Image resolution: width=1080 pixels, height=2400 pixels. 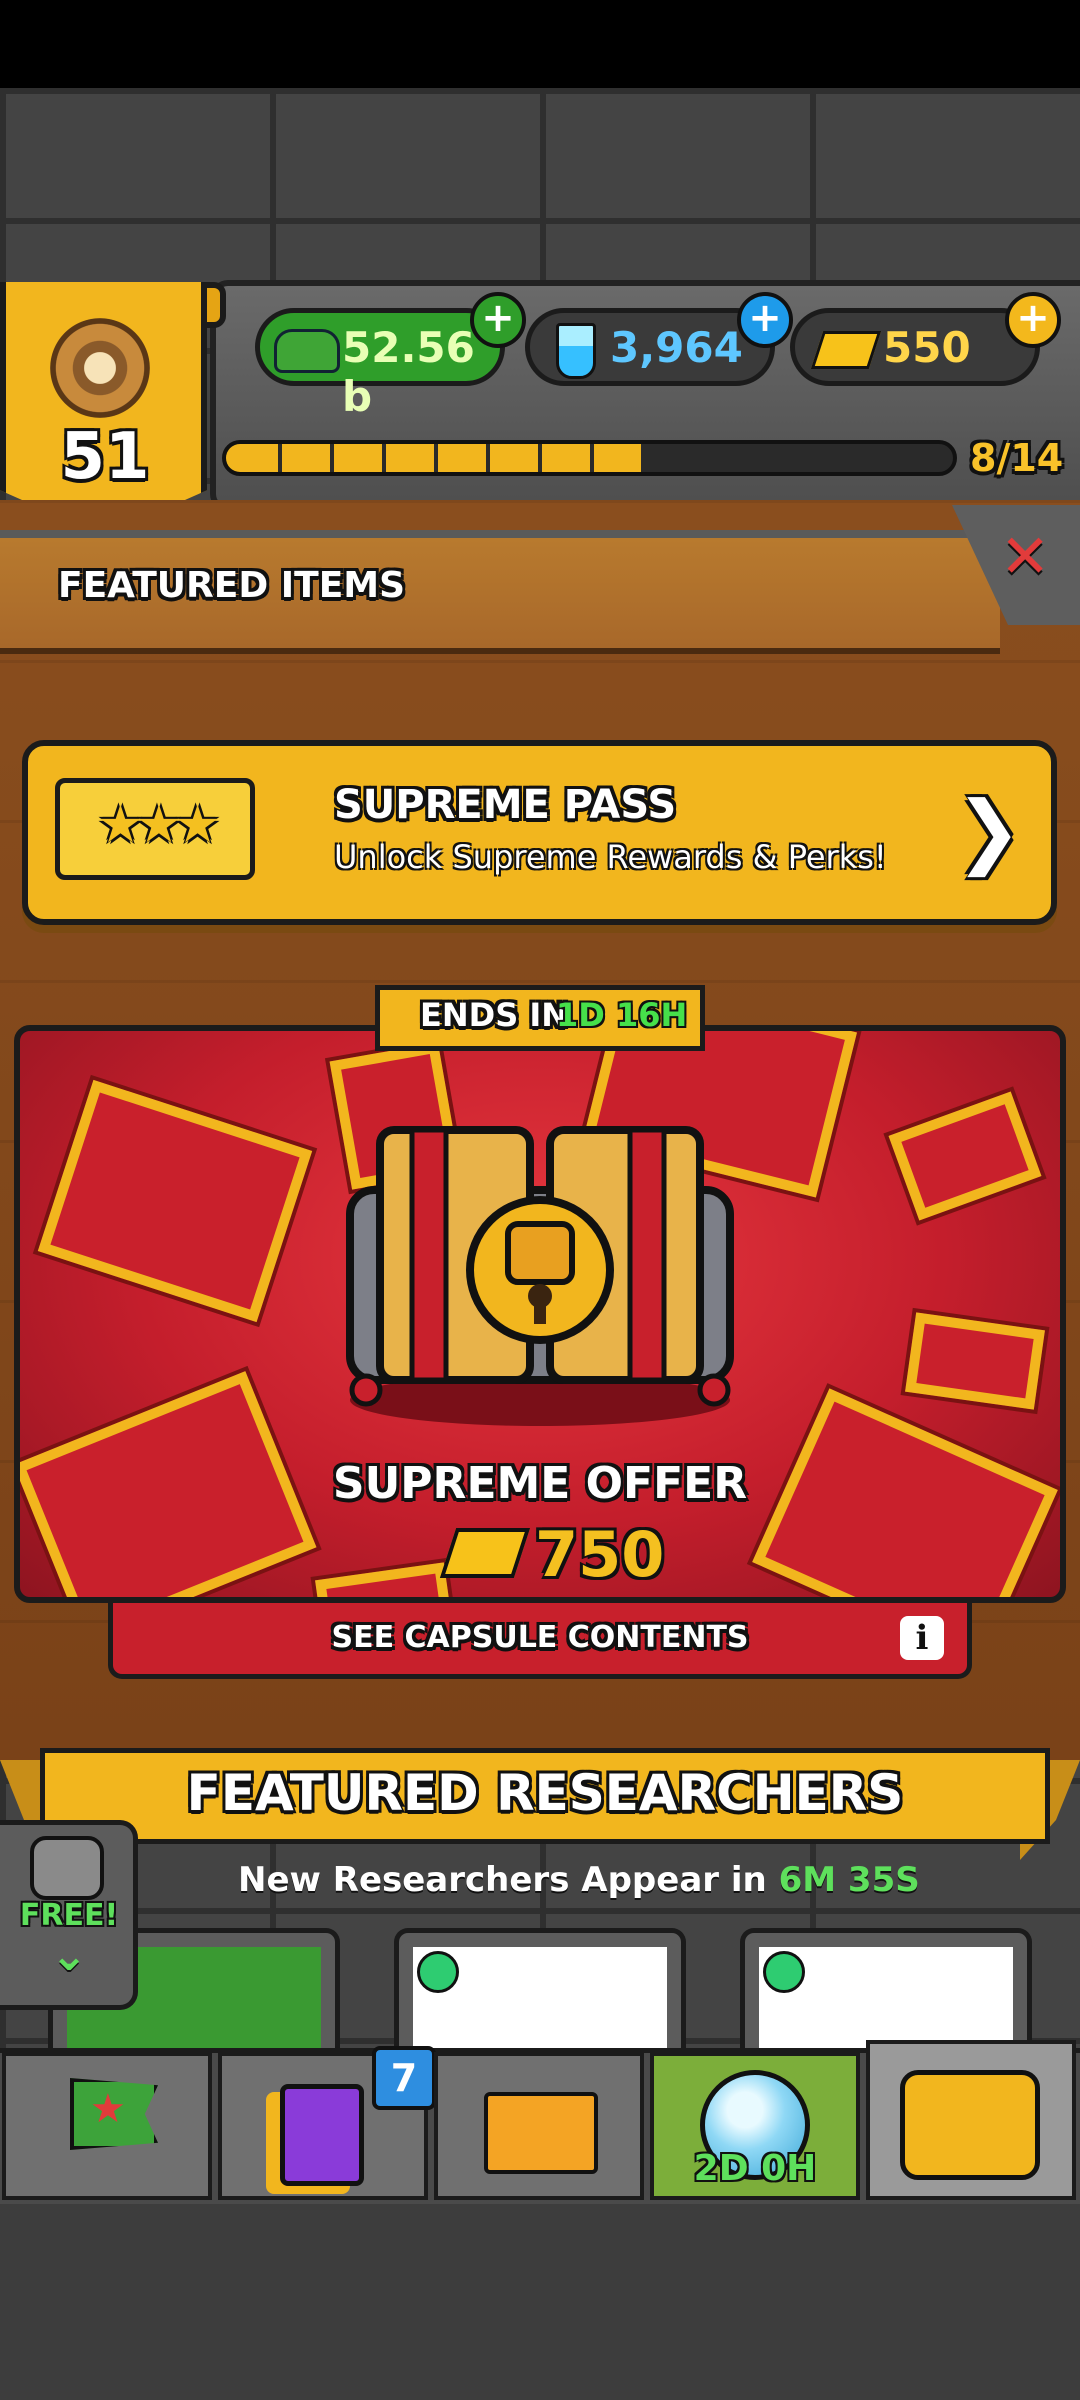 What do you see at coordinates (1017, 458) in the screenshot?
I see `xp-progress-text: 8/14` at bounding box center [1017, 458].